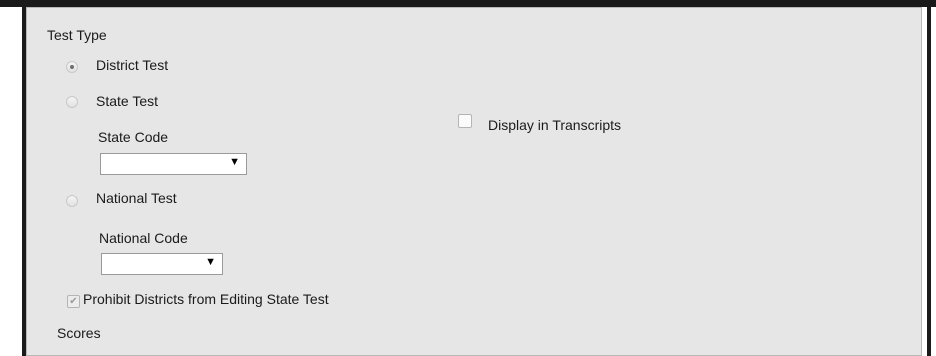  Describe the element at coordinates (127, 101) in the screenshot. I see `state-test-label: State Test` at that location.